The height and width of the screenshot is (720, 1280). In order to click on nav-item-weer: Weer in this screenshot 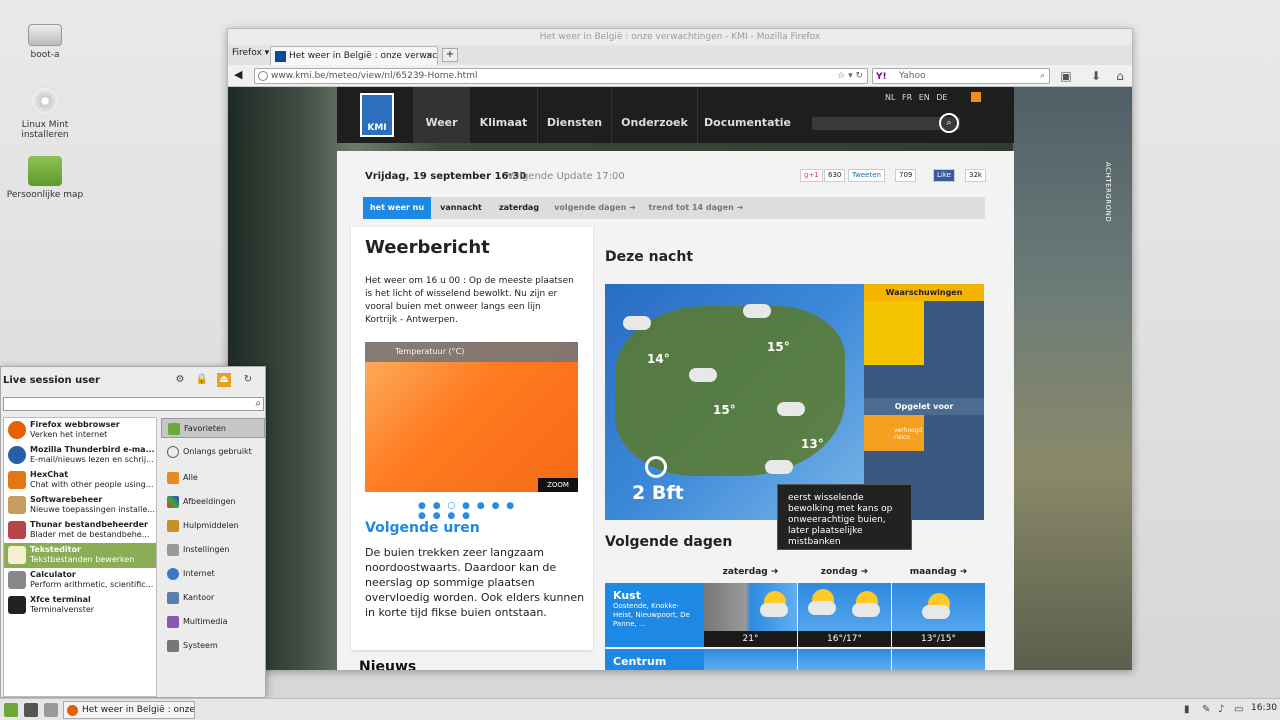, I will do `click(441, 115)`.